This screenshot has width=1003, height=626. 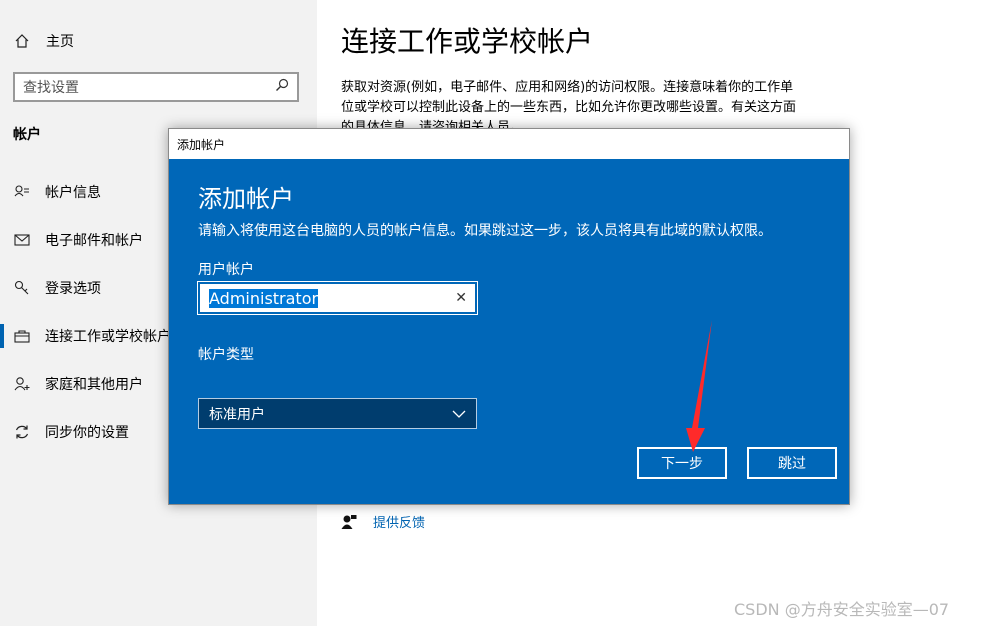 I want to click on chevron-down-icon, so click(x=459, y=414).